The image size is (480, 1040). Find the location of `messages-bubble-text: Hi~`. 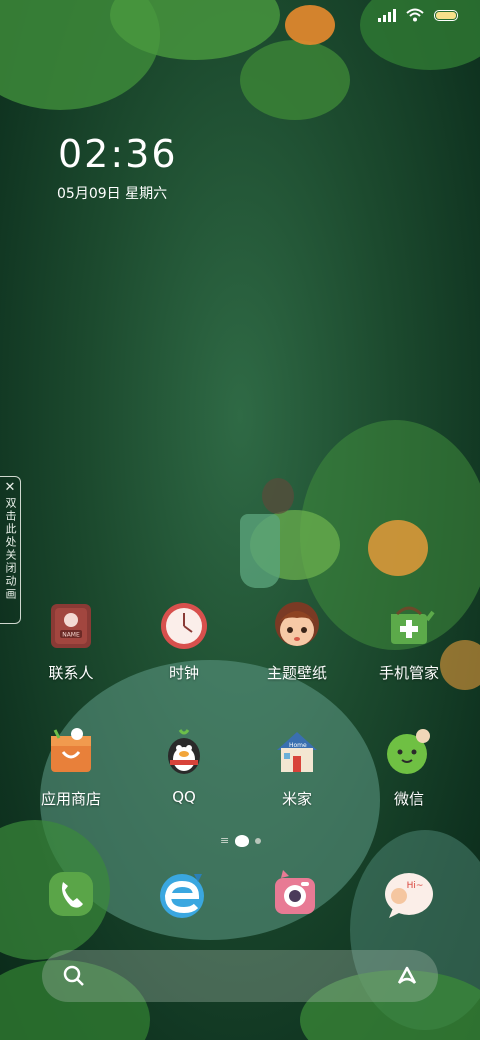

messages-bubble-text: Hi~ is located at coordinates (415, 886).